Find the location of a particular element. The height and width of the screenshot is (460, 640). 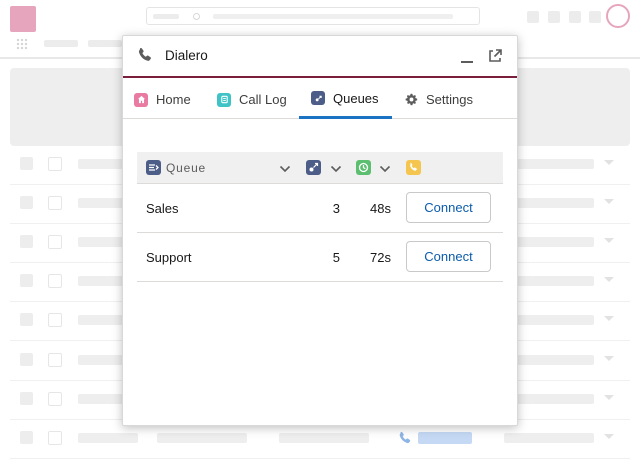

wait-time: 72s is located at coordinates (380, 257).